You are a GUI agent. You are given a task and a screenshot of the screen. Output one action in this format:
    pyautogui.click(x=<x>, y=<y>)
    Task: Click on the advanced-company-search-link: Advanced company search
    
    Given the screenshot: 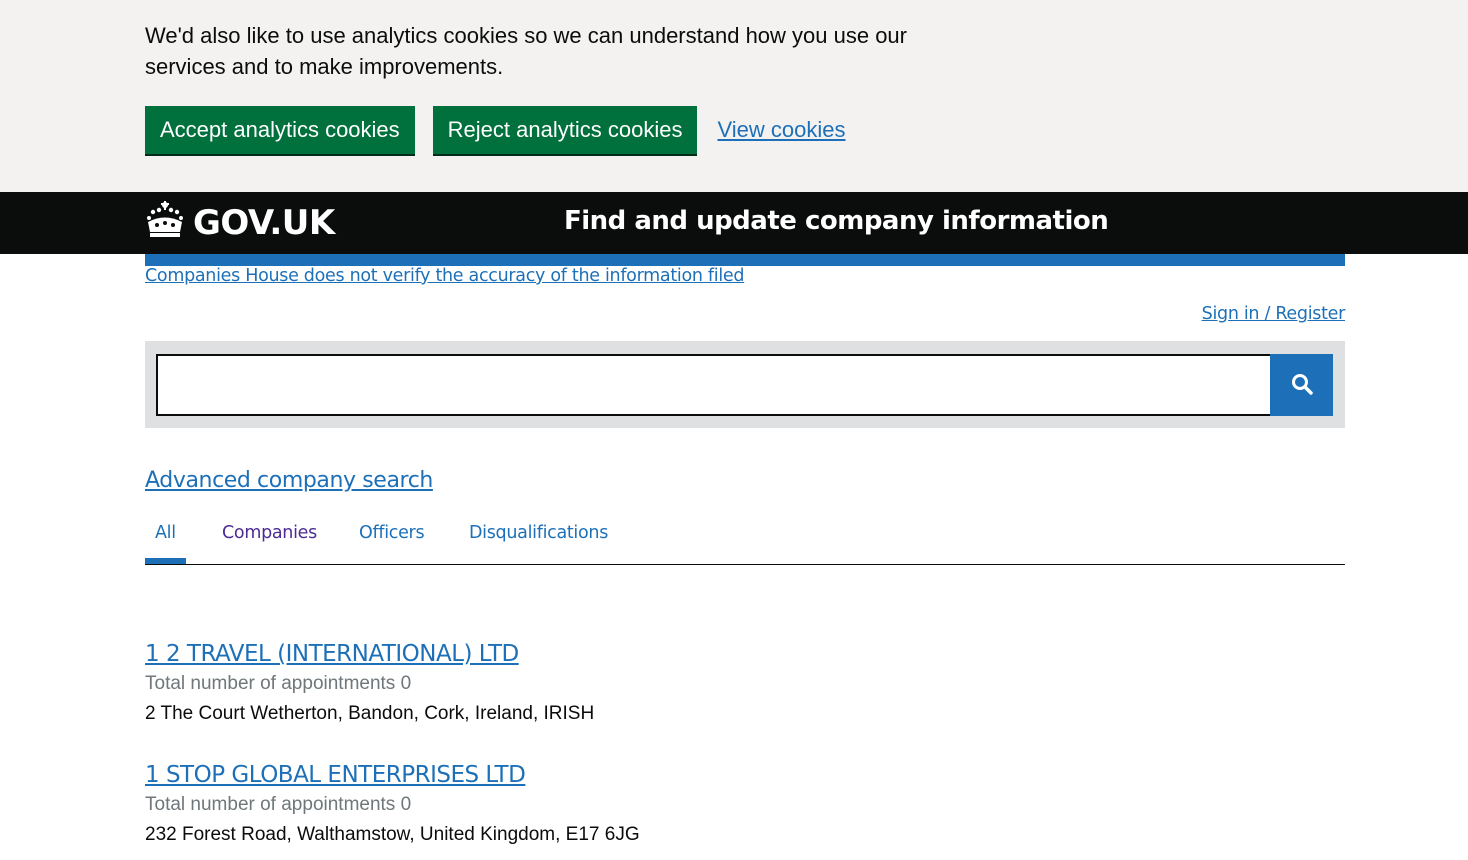 What is the action you would take?
    pyautogui.click(x=289, y=480)
    